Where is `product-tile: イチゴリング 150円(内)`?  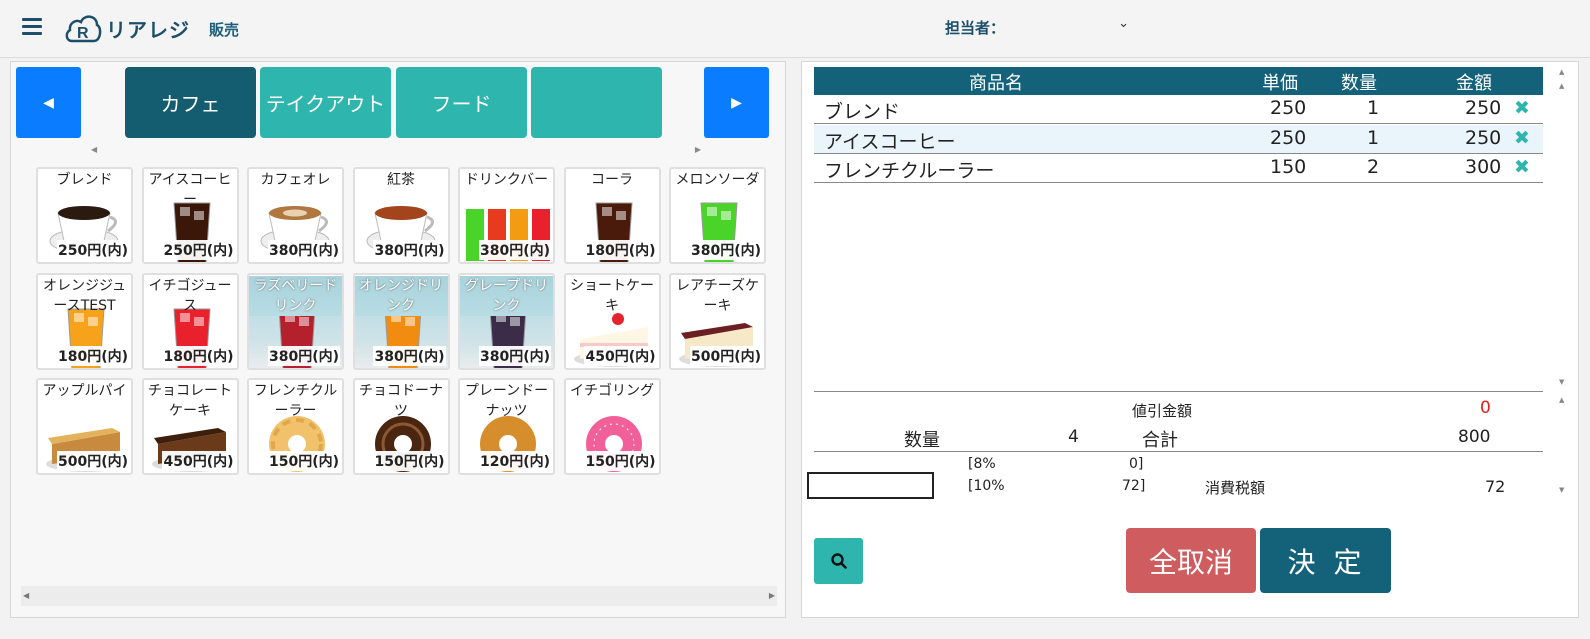
product-tile: イチゴリング 150円(内) is located at coordinates (612, 426).